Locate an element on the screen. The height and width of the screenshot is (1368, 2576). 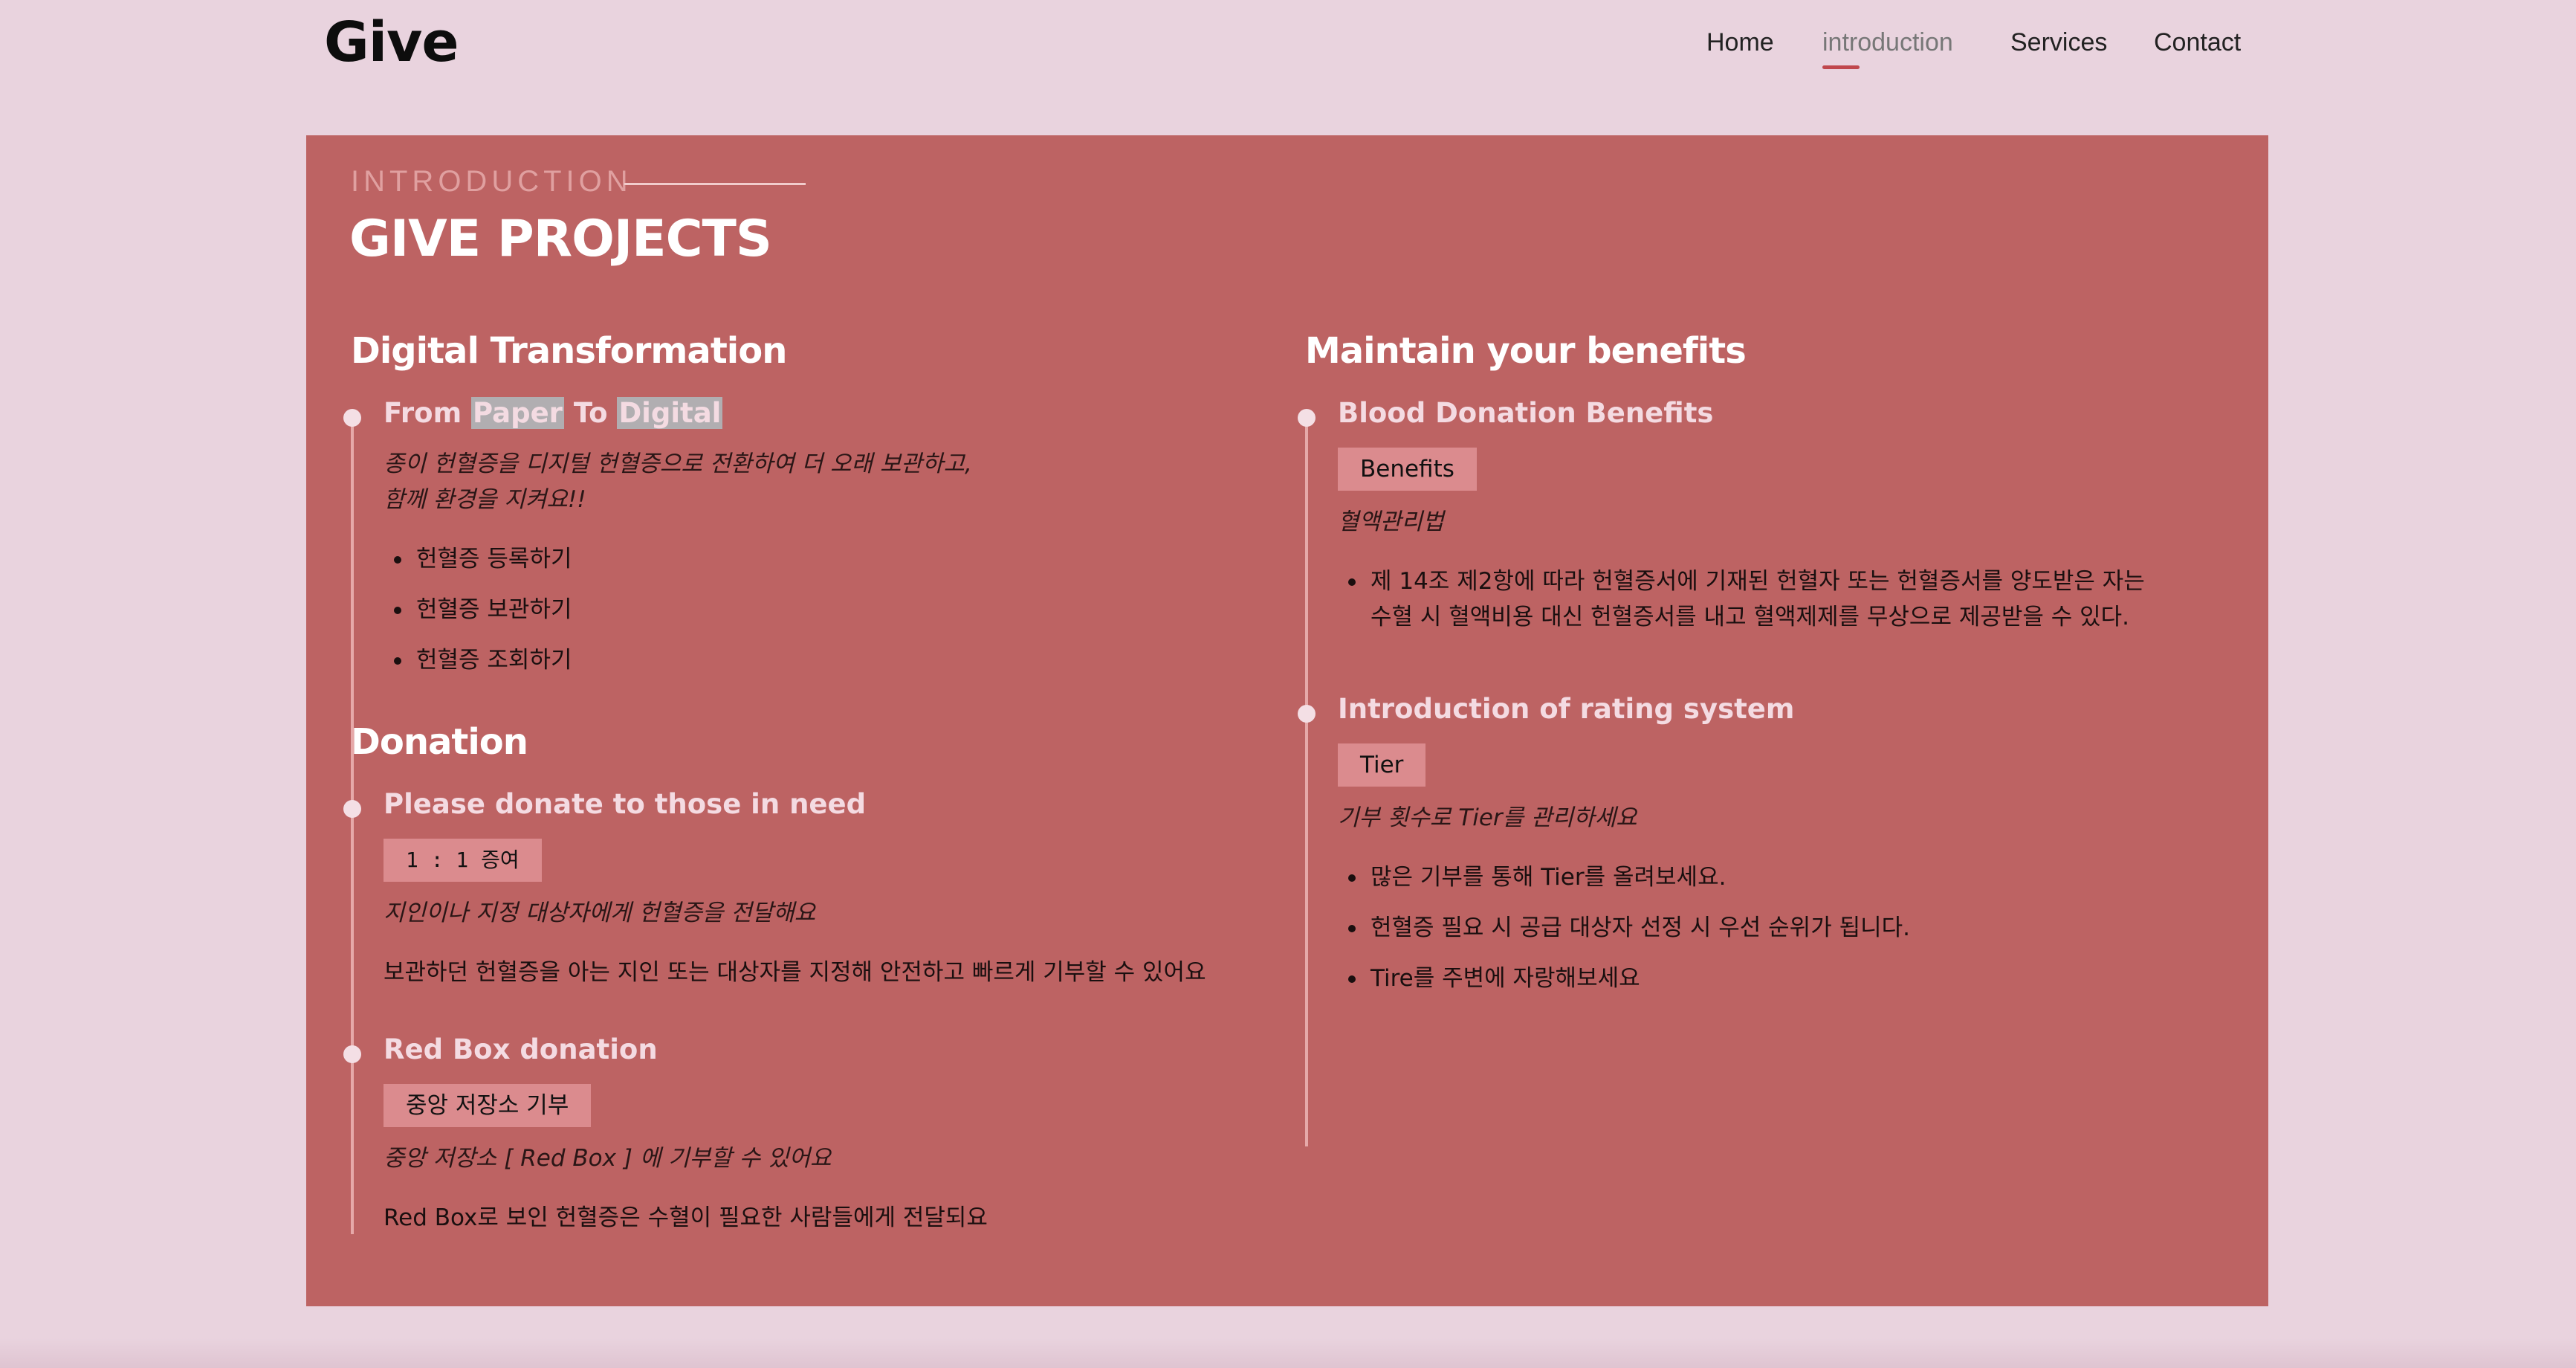
list-item: 헌혈증 조회하기 is located at coordinates (482, 660).